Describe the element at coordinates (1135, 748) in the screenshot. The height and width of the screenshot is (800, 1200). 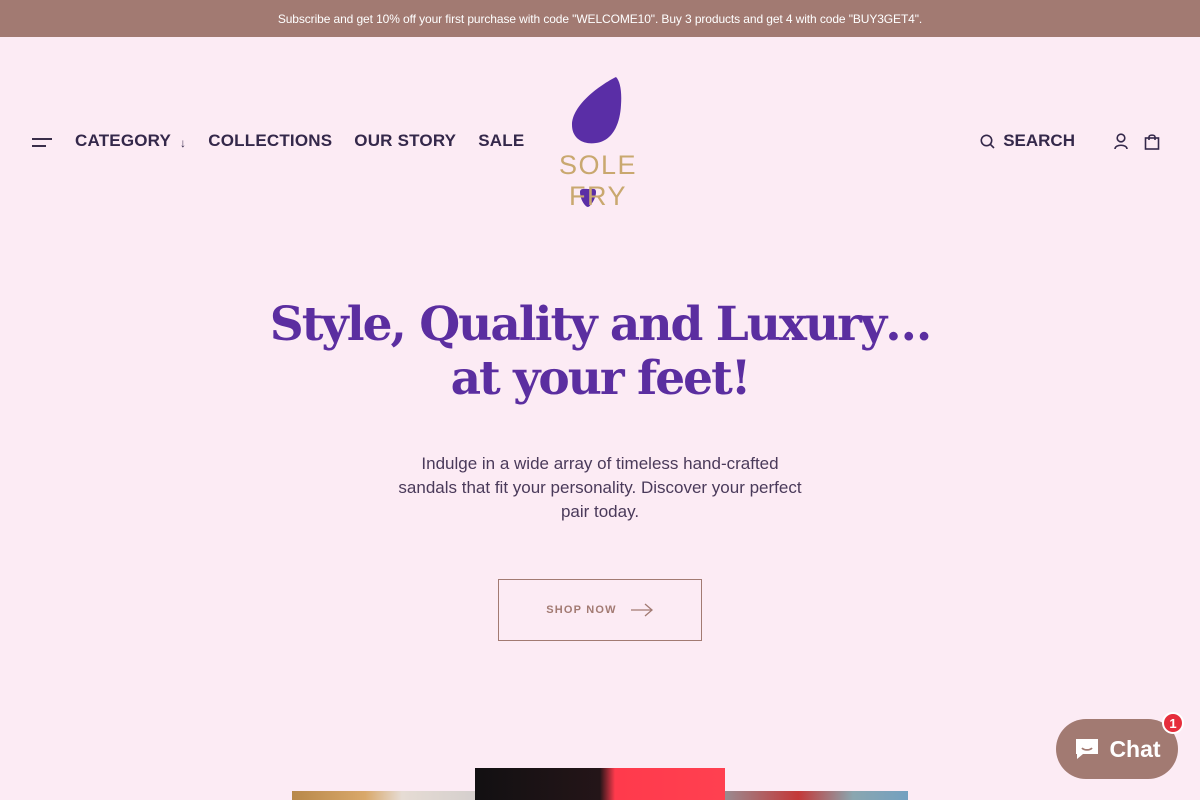
I see `chat-label: Chat` at that location.